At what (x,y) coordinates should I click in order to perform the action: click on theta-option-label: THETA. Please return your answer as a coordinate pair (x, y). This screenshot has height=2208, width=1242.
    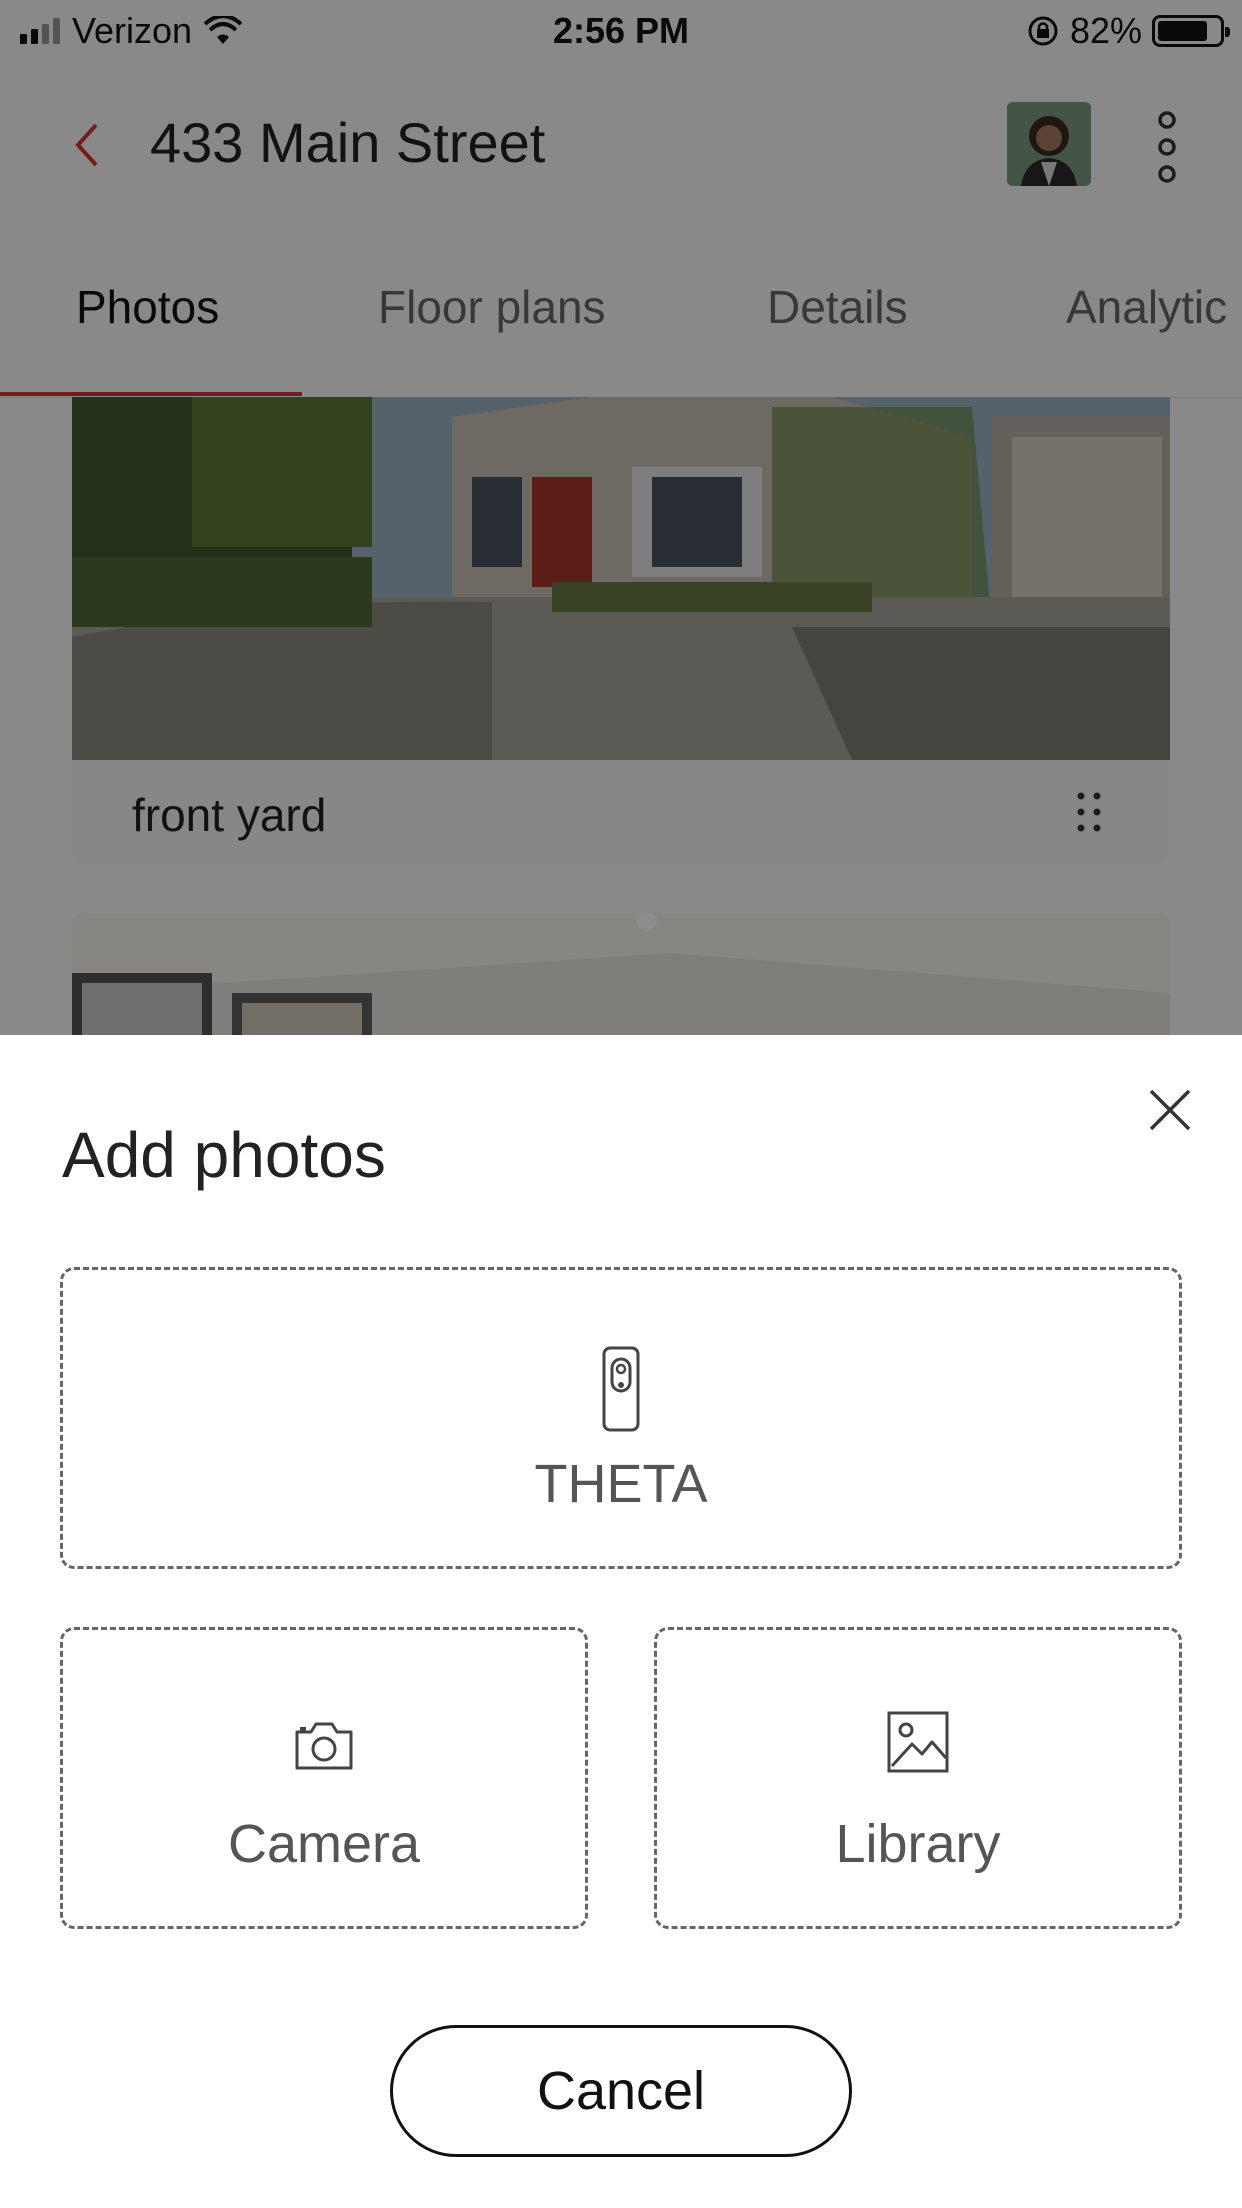
    Looking at the image, I should click on (621, 1484).